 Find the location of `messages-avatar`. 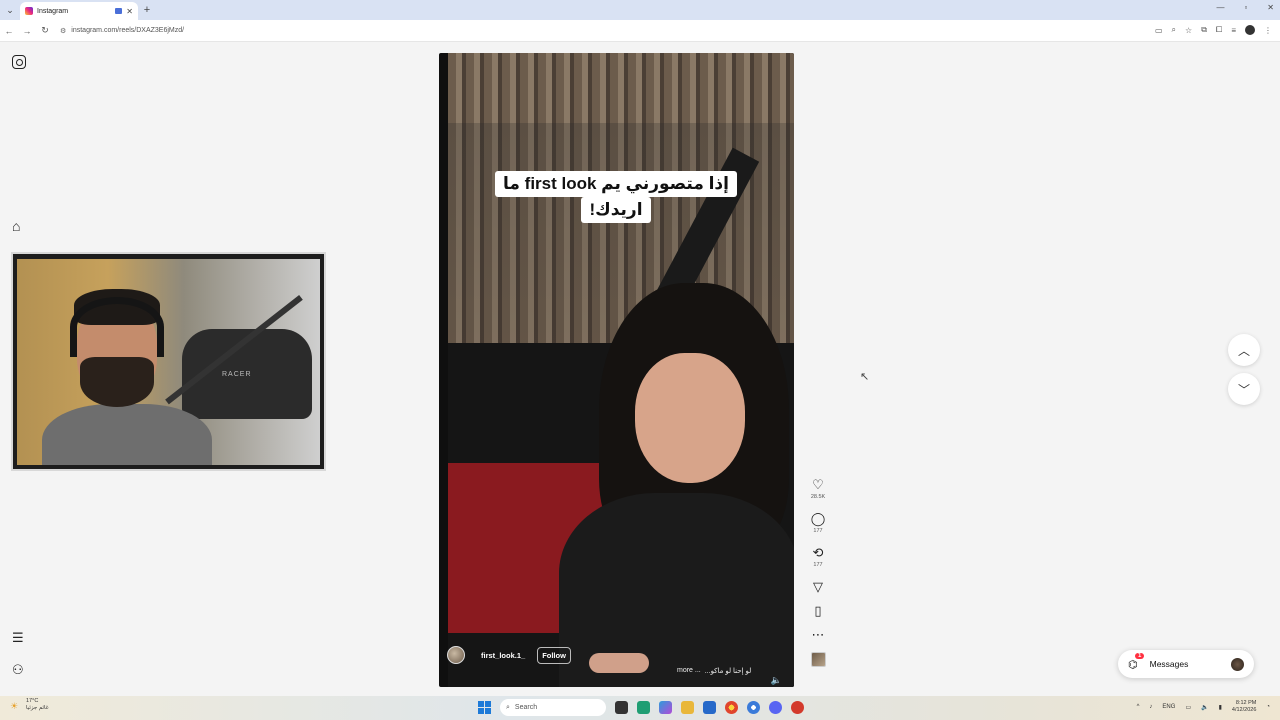

messages-avatar is located at coordinates (1237, 664).